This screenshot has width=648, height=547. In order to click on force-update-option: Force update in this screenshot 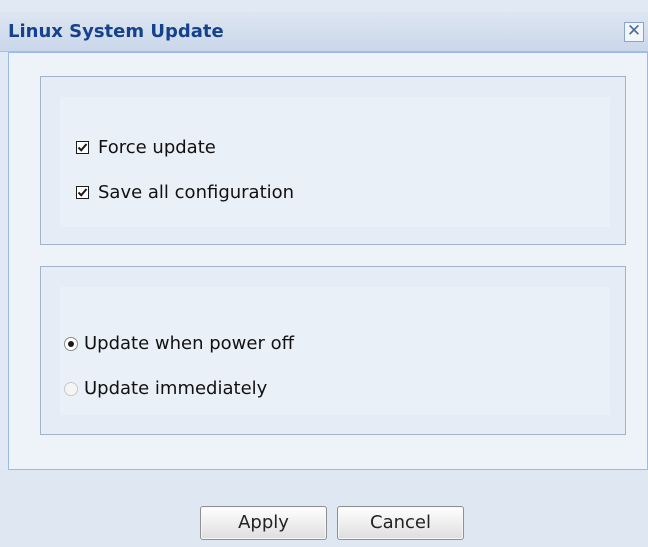, I will do `click(146, 147)`.